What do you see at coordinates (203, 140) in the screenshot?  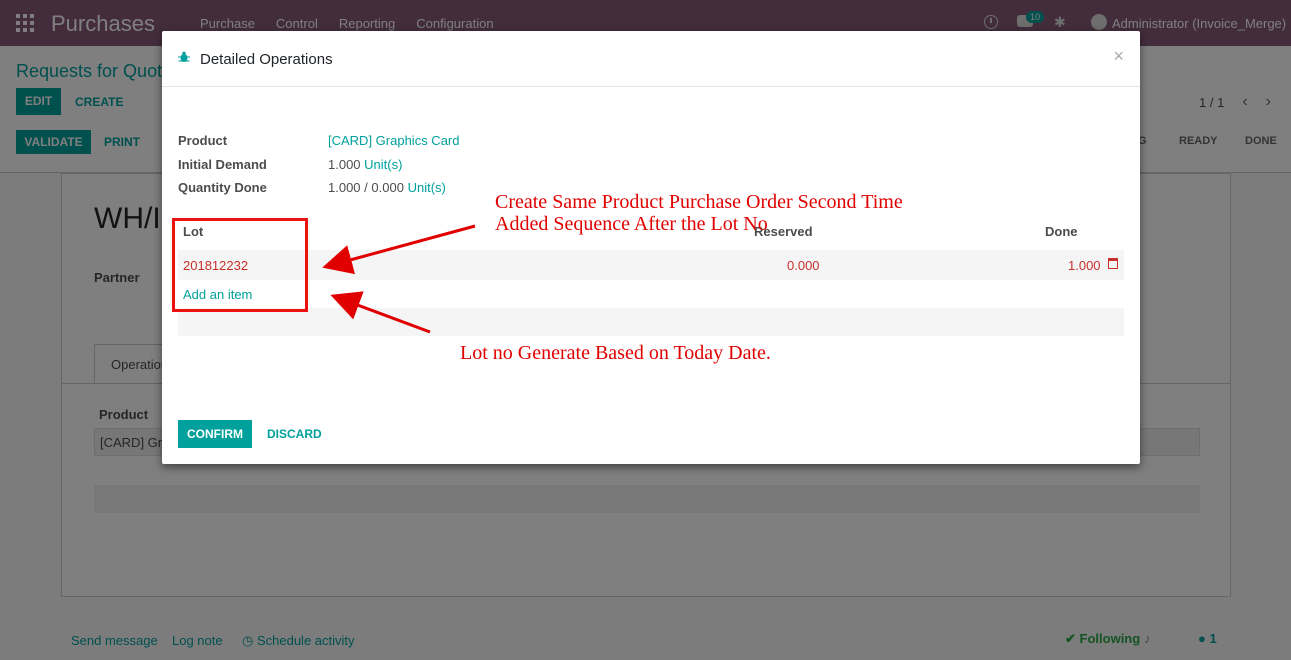 I see `product-label: Product` at bounding box center [203, 140].